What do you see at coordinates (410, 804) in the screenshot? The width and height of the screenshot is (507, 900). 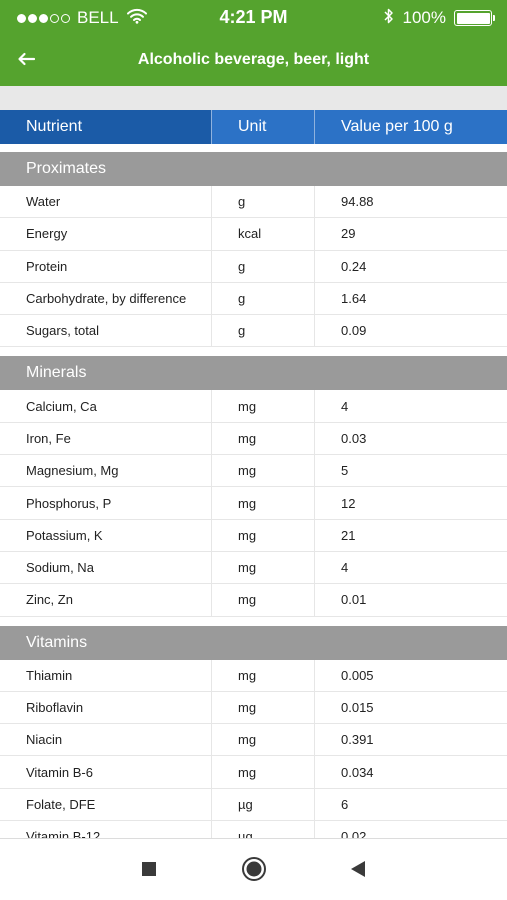 I see `nutrient-value: 6` at bounding box center [410, 804].